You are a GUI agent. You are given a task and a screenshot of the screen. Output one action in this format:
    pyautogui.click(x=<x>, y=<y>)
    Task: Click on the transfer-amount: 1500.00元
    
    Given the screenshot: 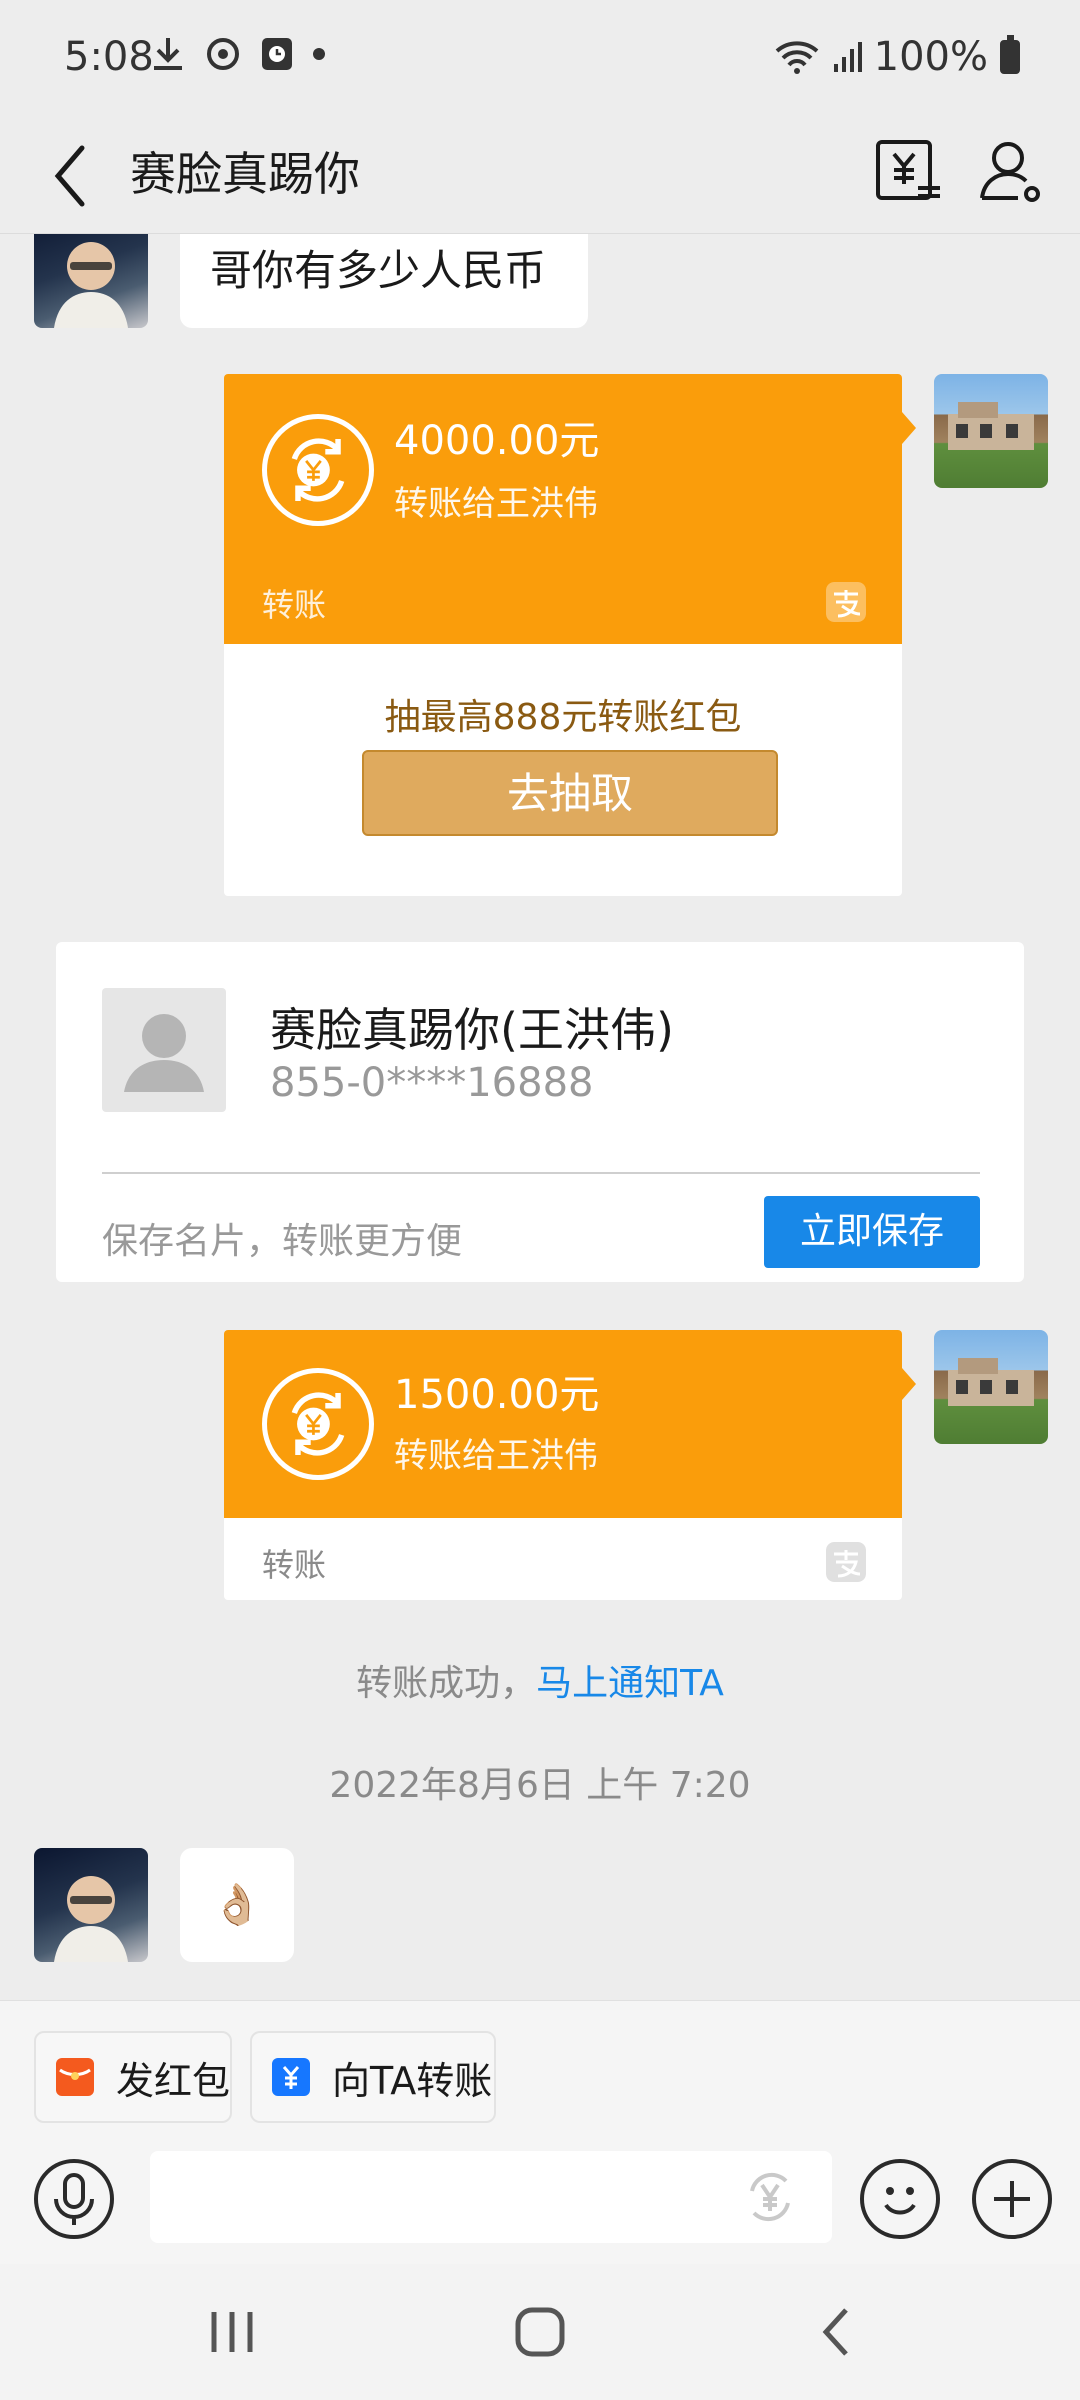 What is the action you would take?
    pyautogui.click(x=497, y=1395)
    